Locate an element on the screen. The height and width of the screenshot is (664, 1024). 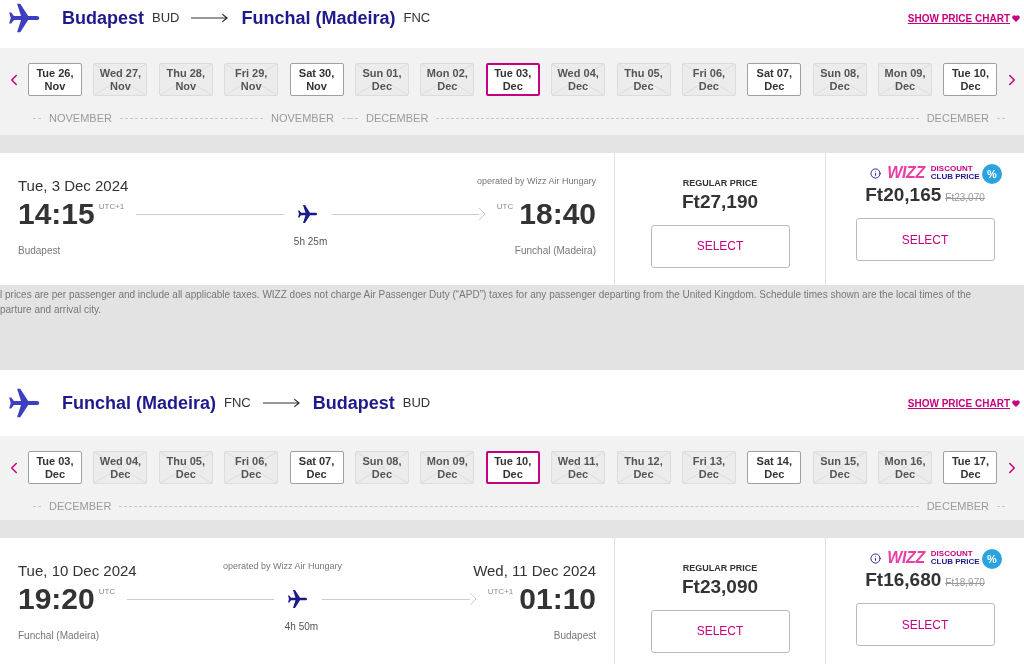
club-price: Ft16,680 is located at coordinates (903, 580).